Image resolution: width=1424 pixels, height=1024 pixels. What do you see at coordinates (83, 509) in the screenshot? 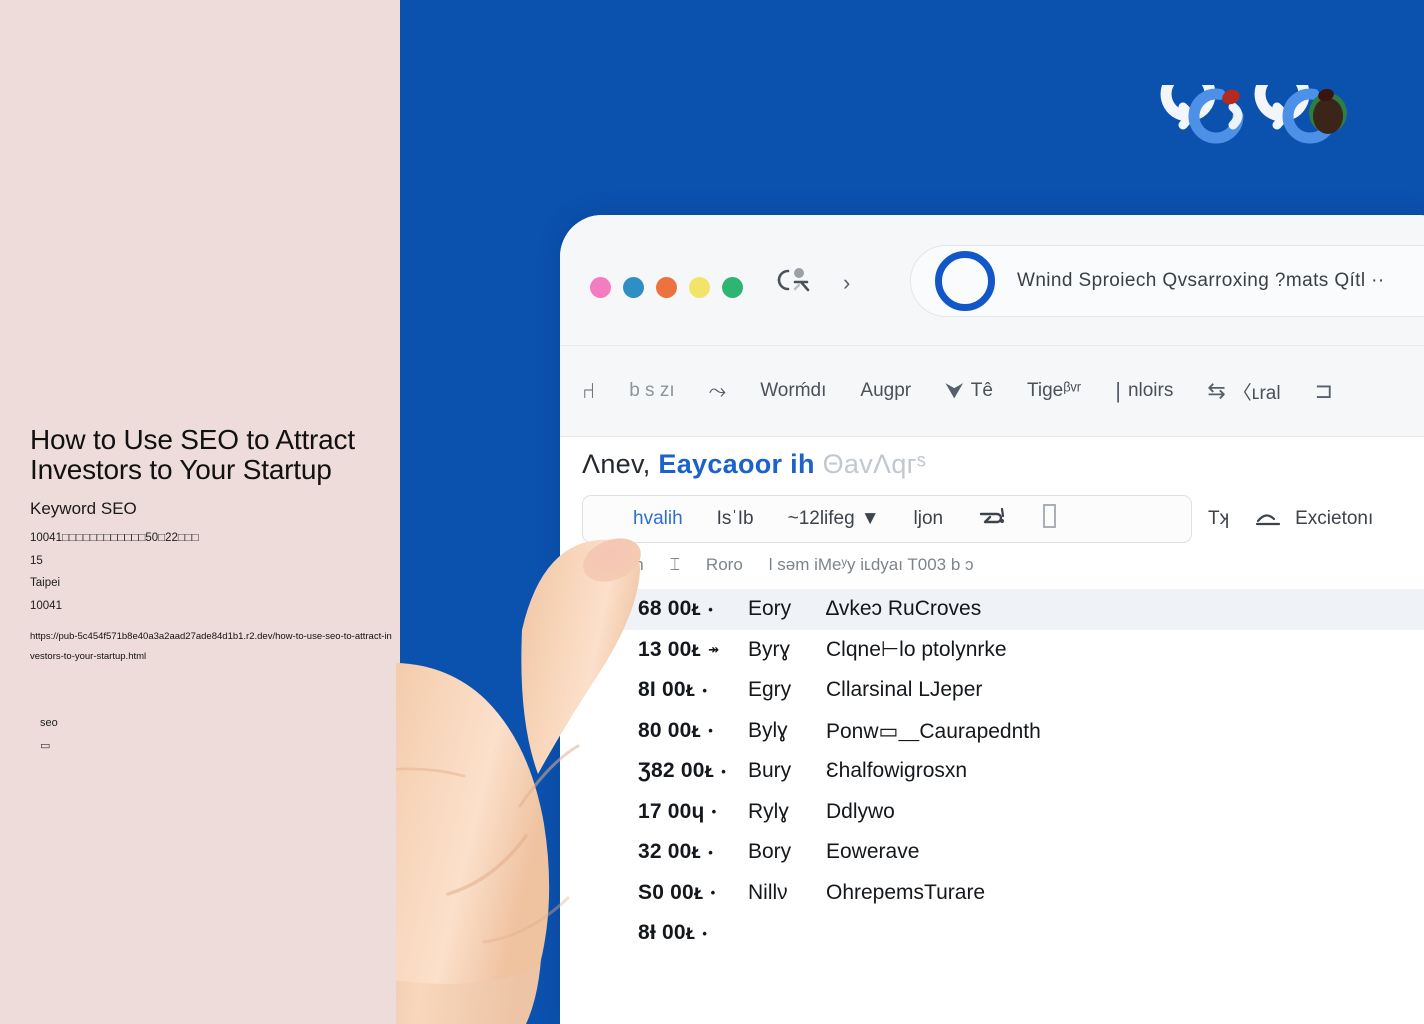
I see `keyword-label: Keyword SEO` at bounding box center [83, 509].